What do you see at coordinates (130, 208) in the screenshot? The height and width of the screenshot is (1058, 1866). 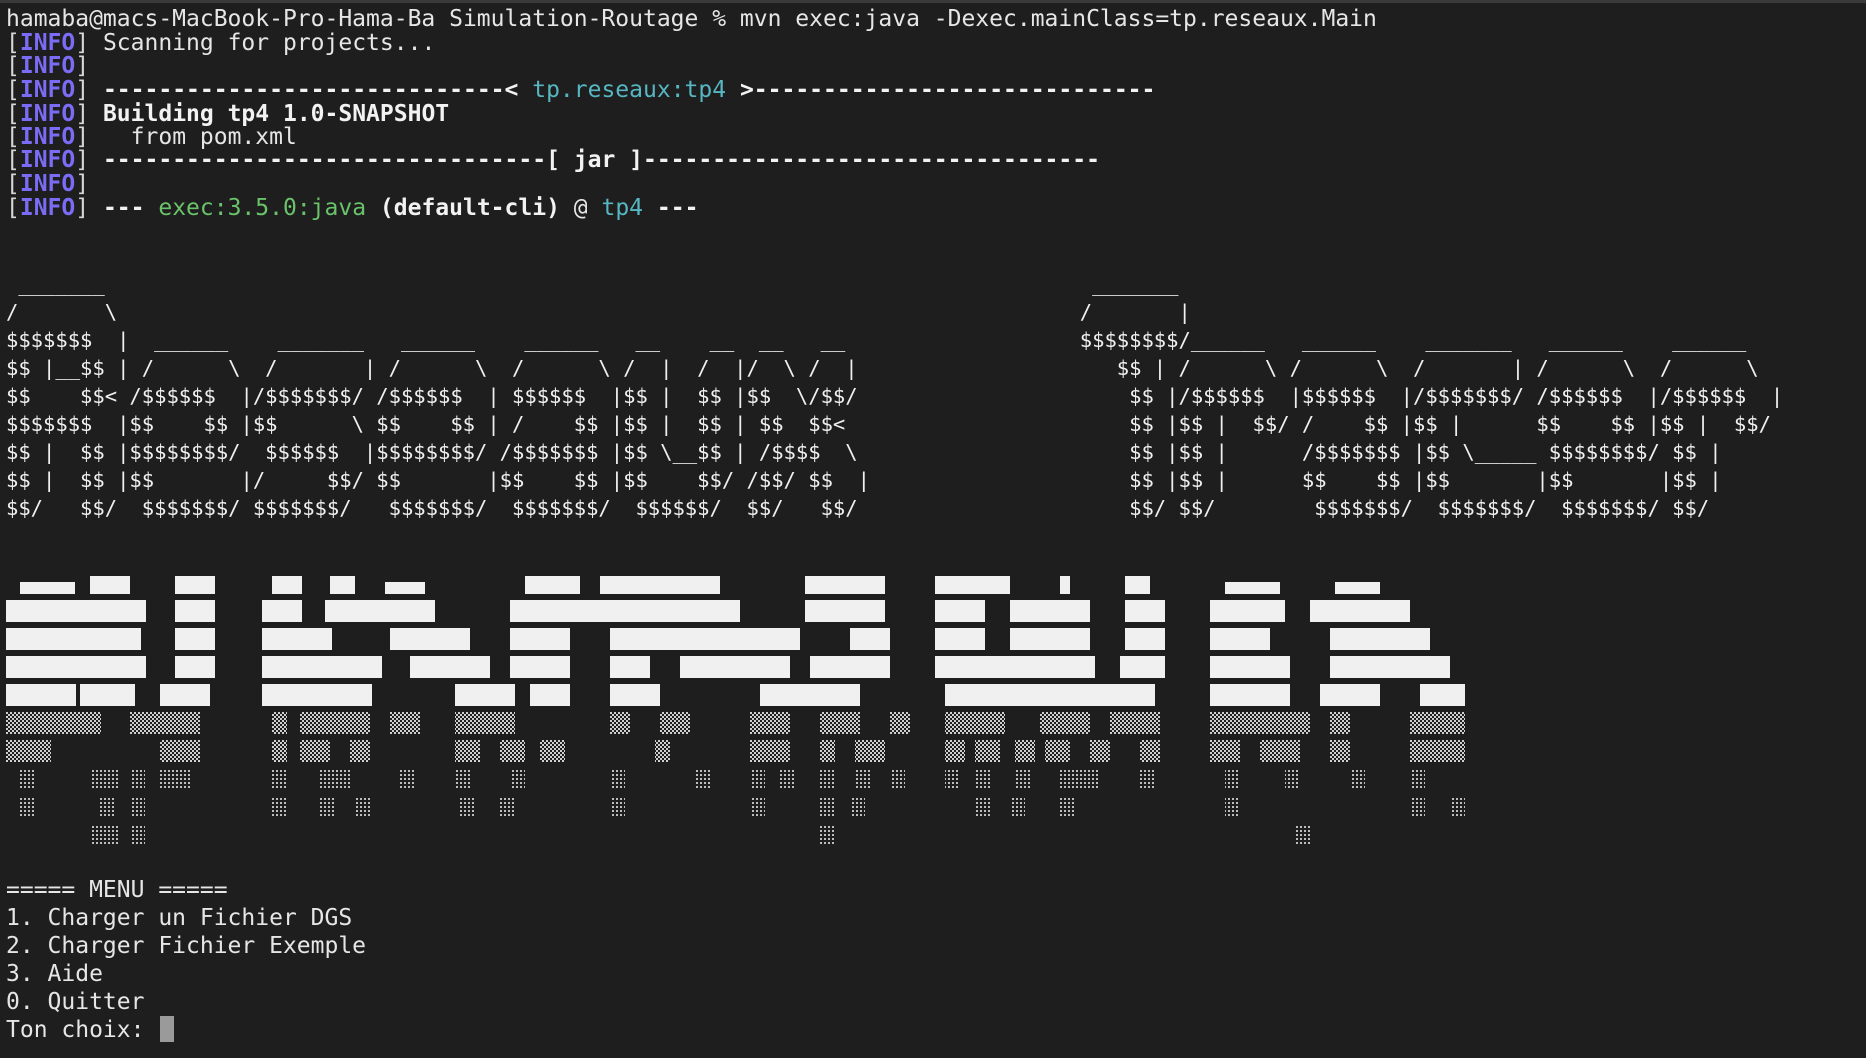 I see `exec-dash: ---` at bounding box center [130, 208].